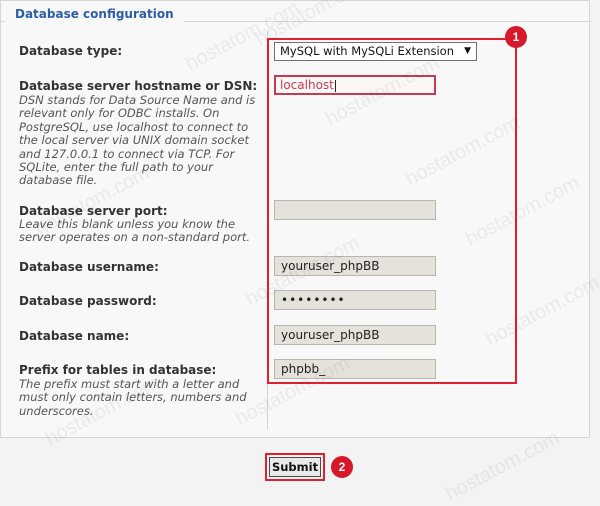 Image resolution: width=600 pixels, height=506 pixels. Describe the element at coordinates (355, 369) in the screenshot. I see `table-prefix-input: phpbb_` at that location.